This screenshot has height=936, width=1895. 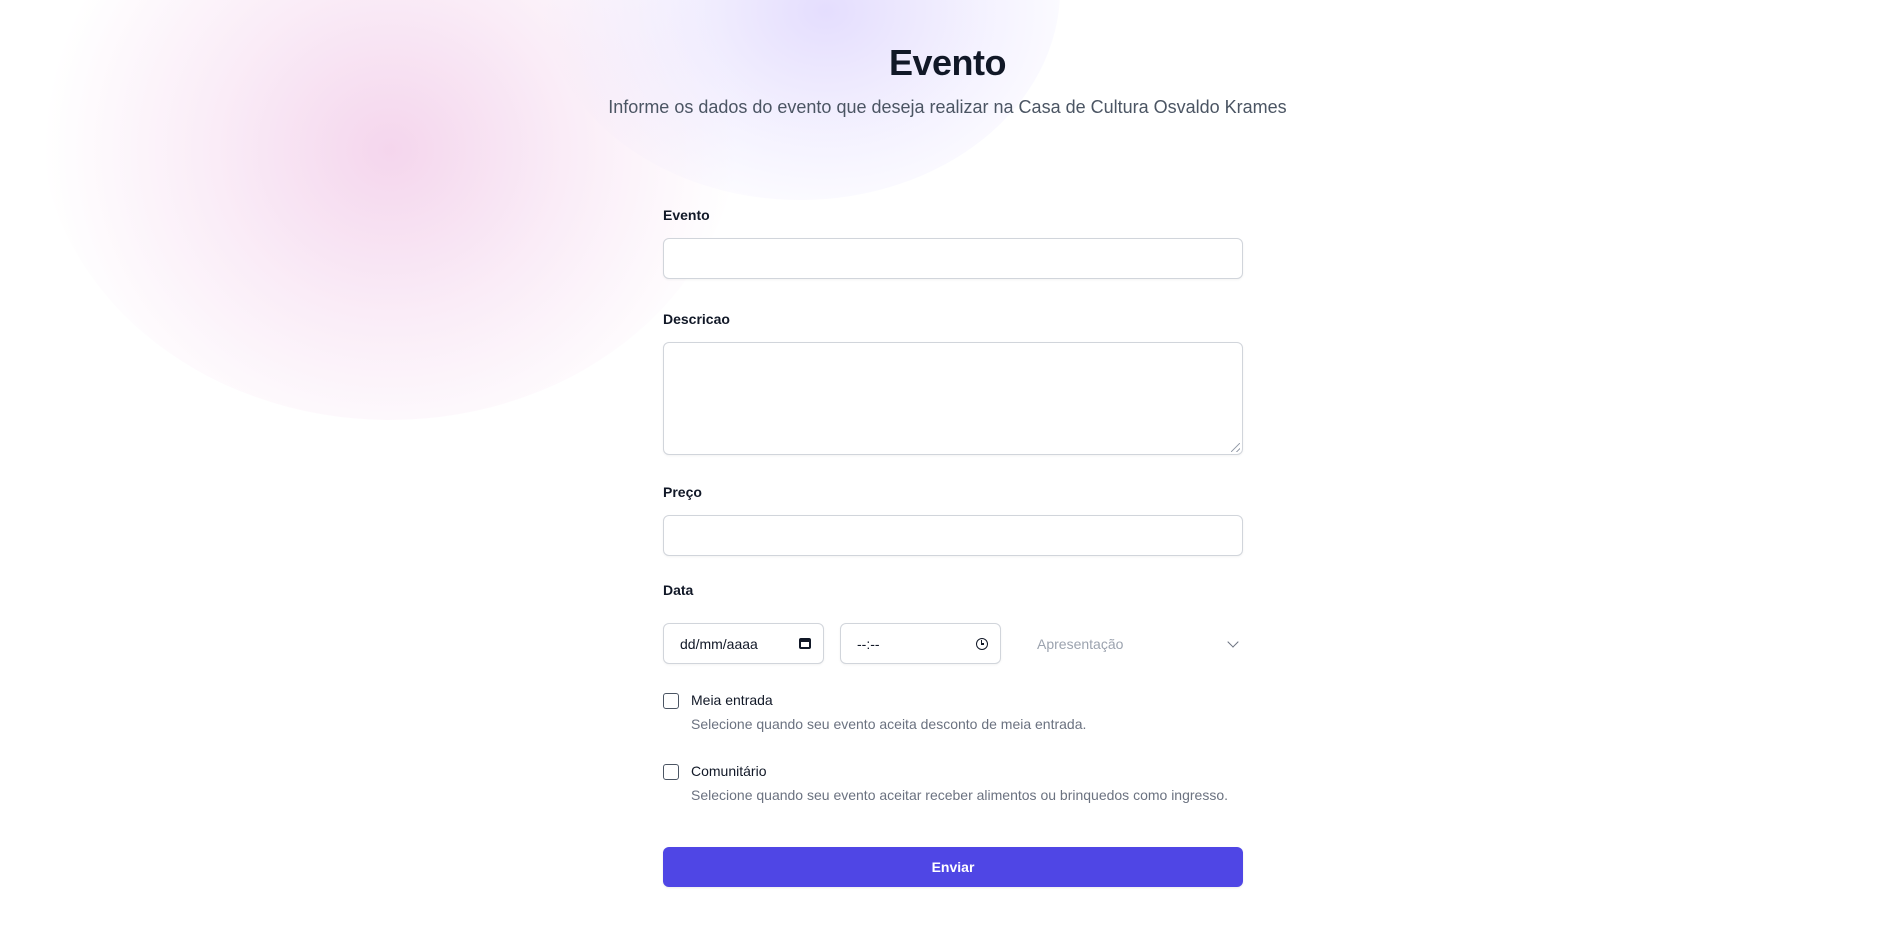 I want to click on descricao-field: Descricao, so click(x=953, y=382).